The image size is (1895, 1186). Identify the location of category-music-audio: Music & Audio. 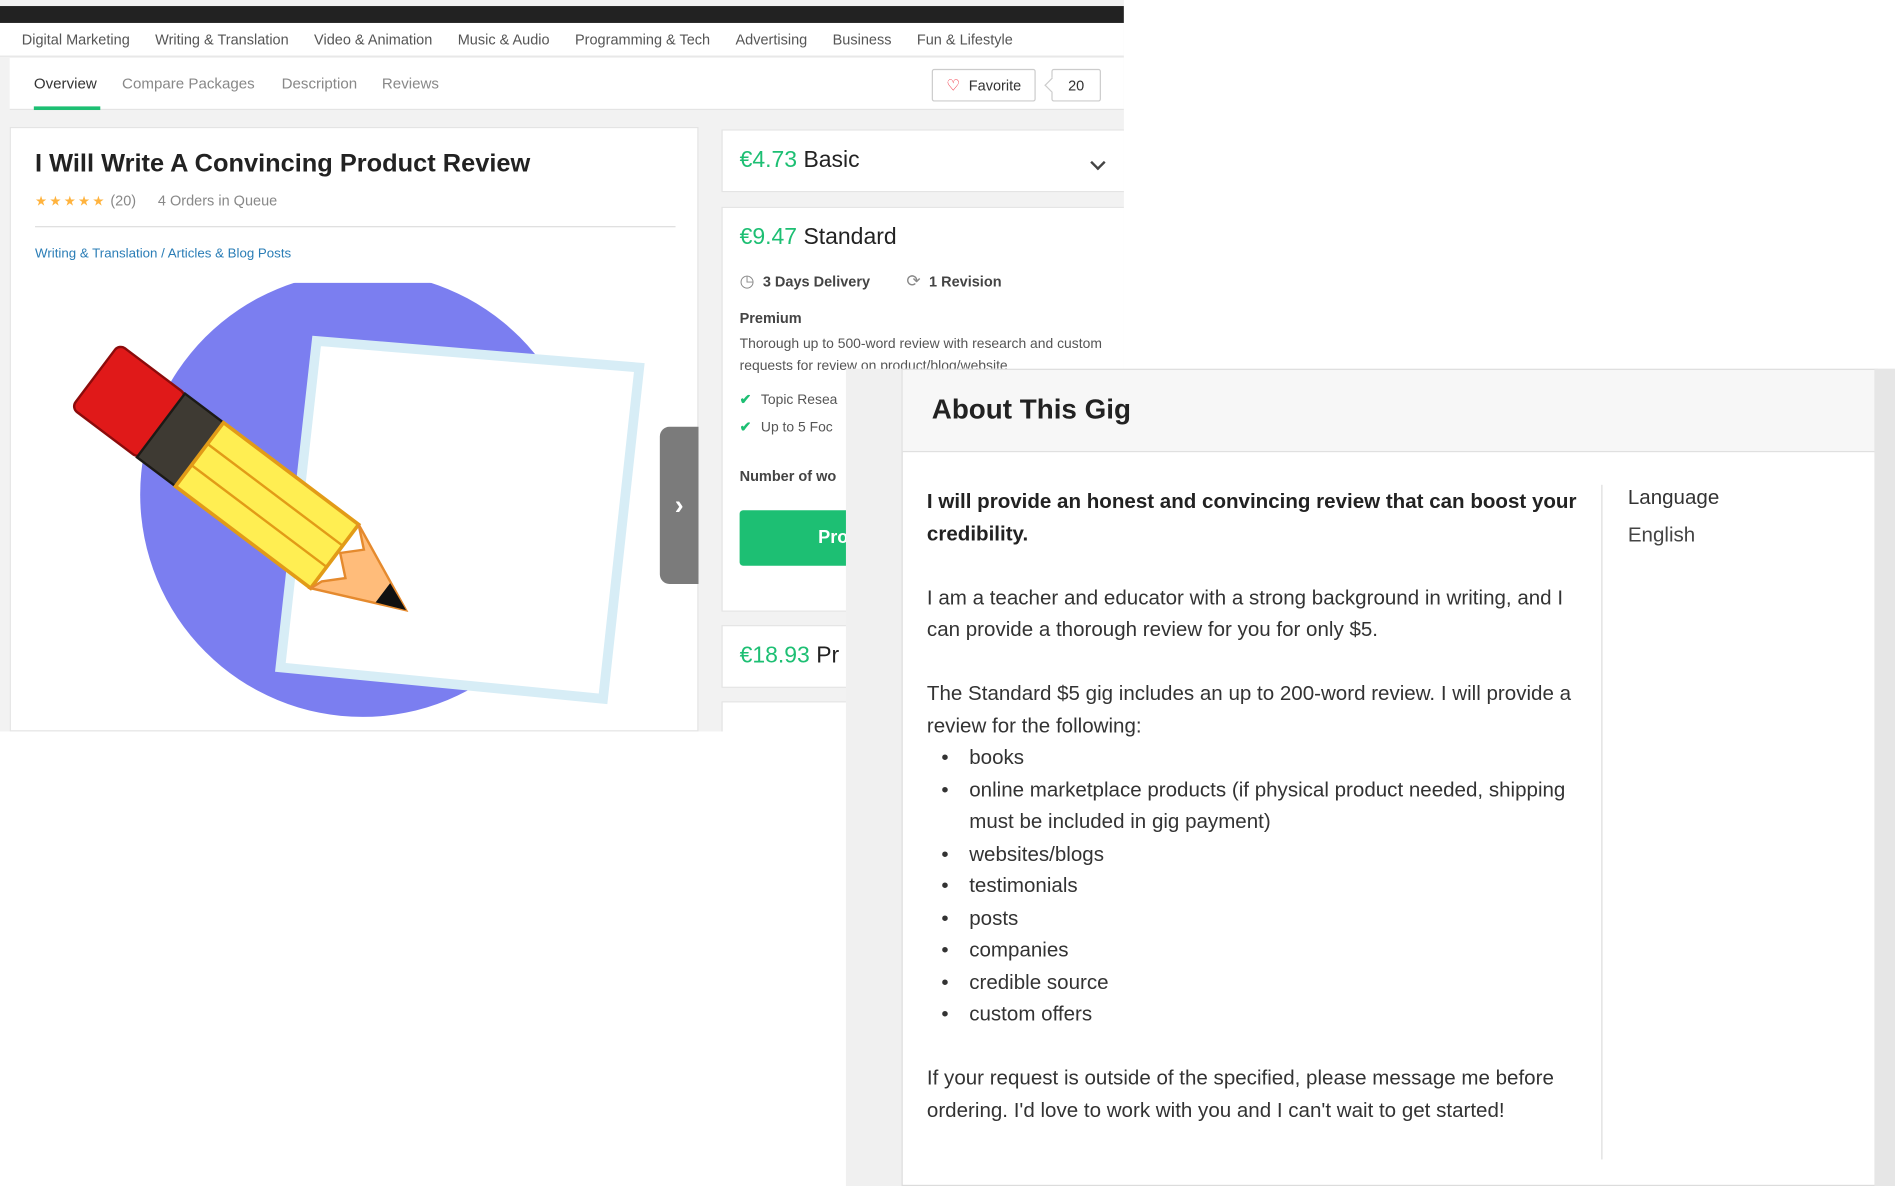
(504, 39).